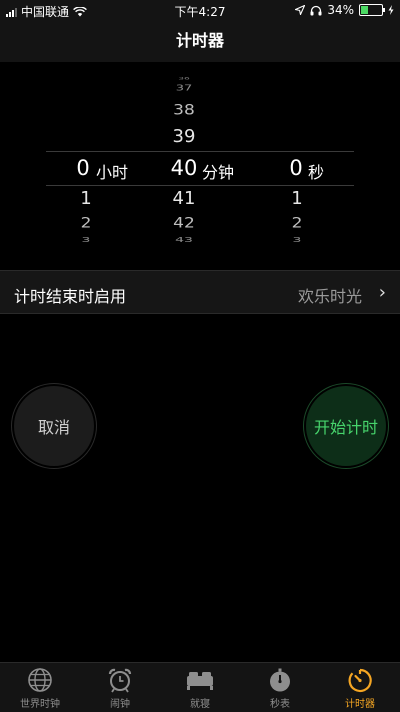  Describe the element at coordinates (83, 168) in the screenshot. I see `picker-hours-value: 0` at that location.